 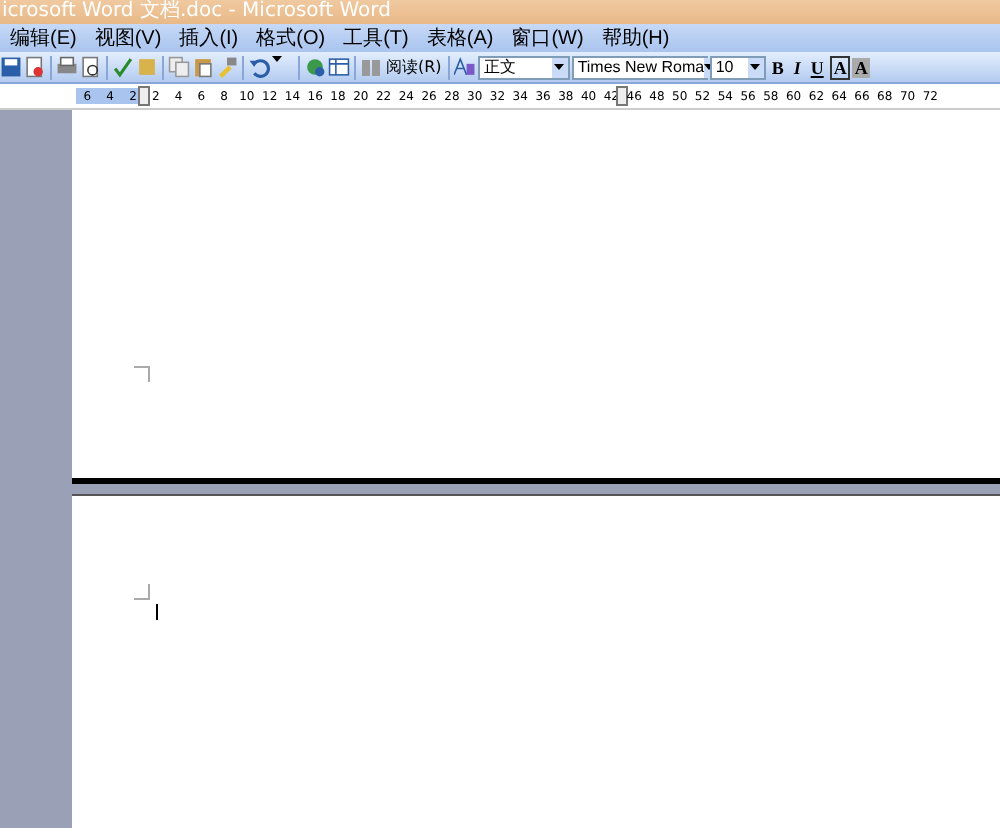 What do you see at coordinates (209, 38) in the screenshot?
I see `menu-item: 插入(I)` at bounding box center [209, 38].